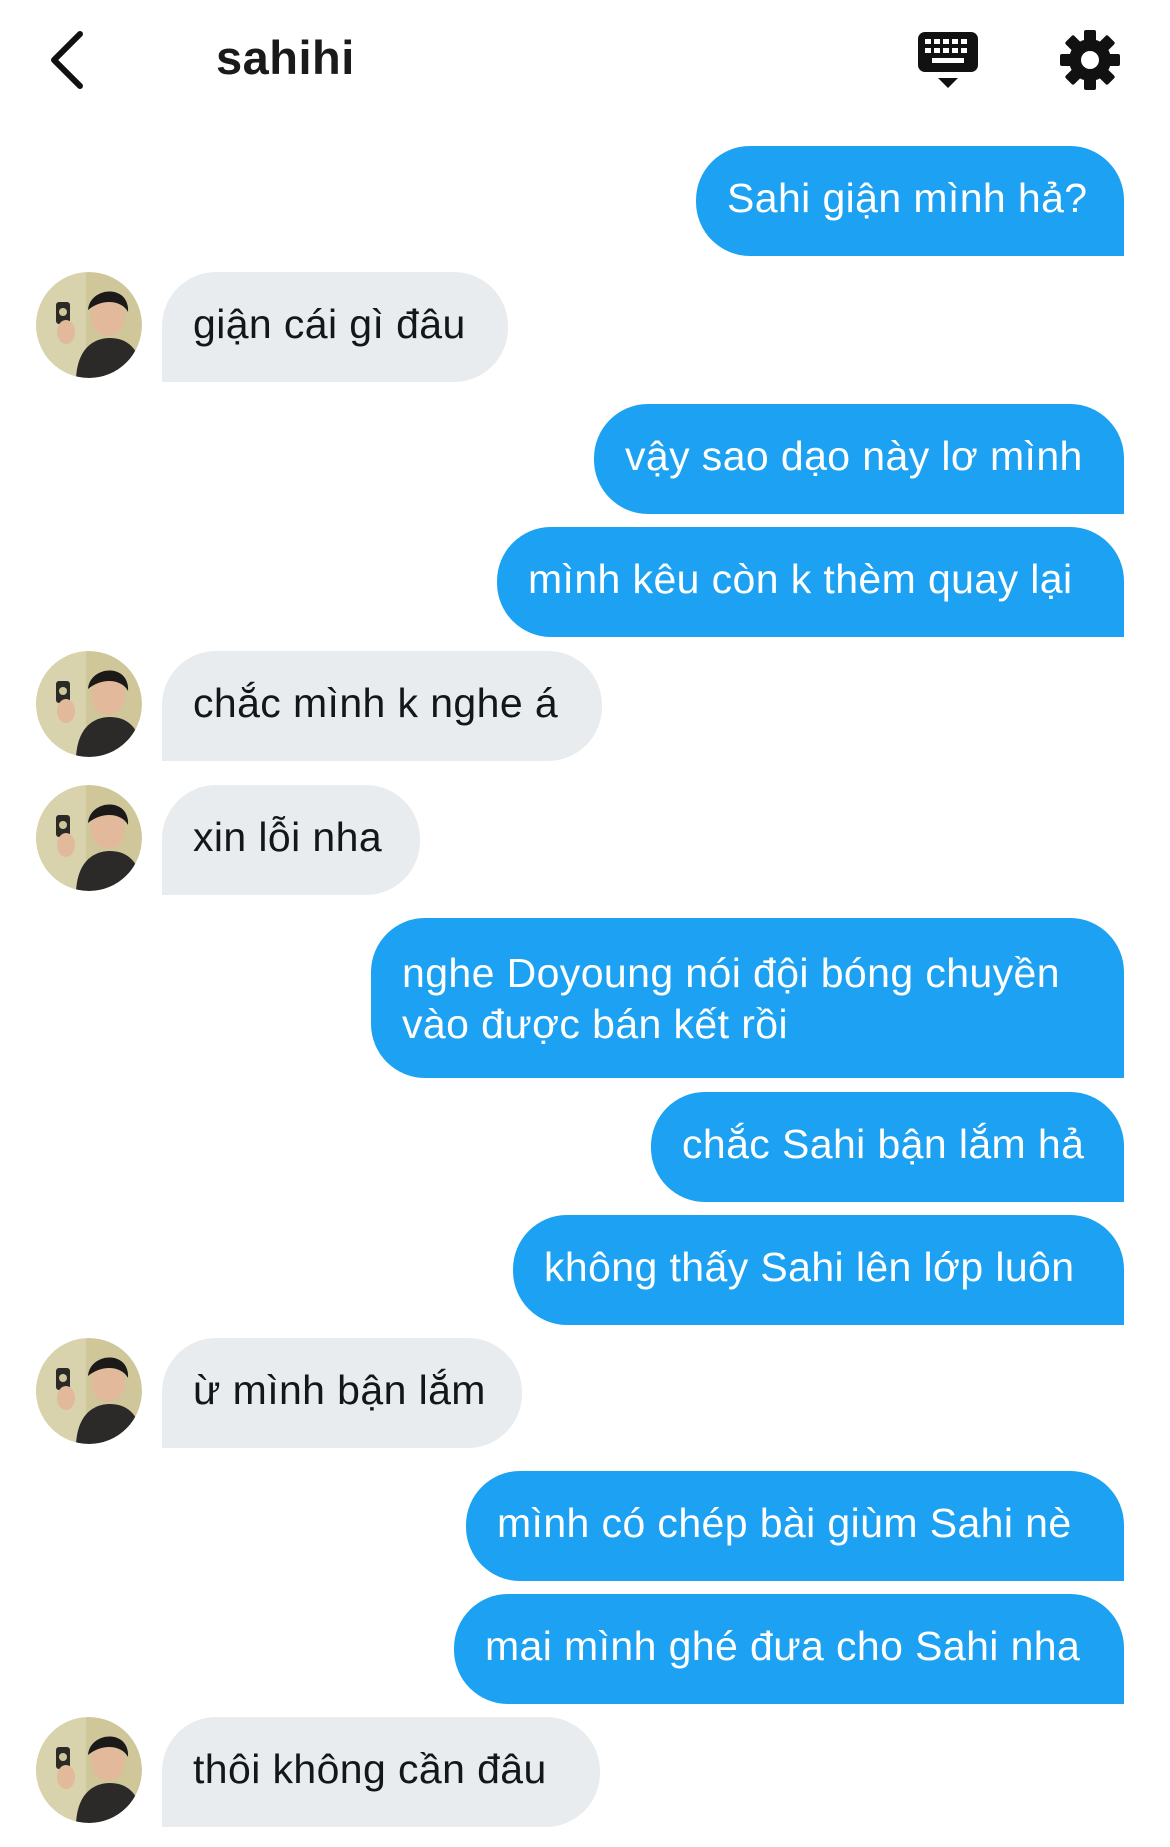  Describe the element at coordinates (795, 1526) in the screenshot. I see `sent-message: mình có chép bài giùm Sahi nè` at that location.